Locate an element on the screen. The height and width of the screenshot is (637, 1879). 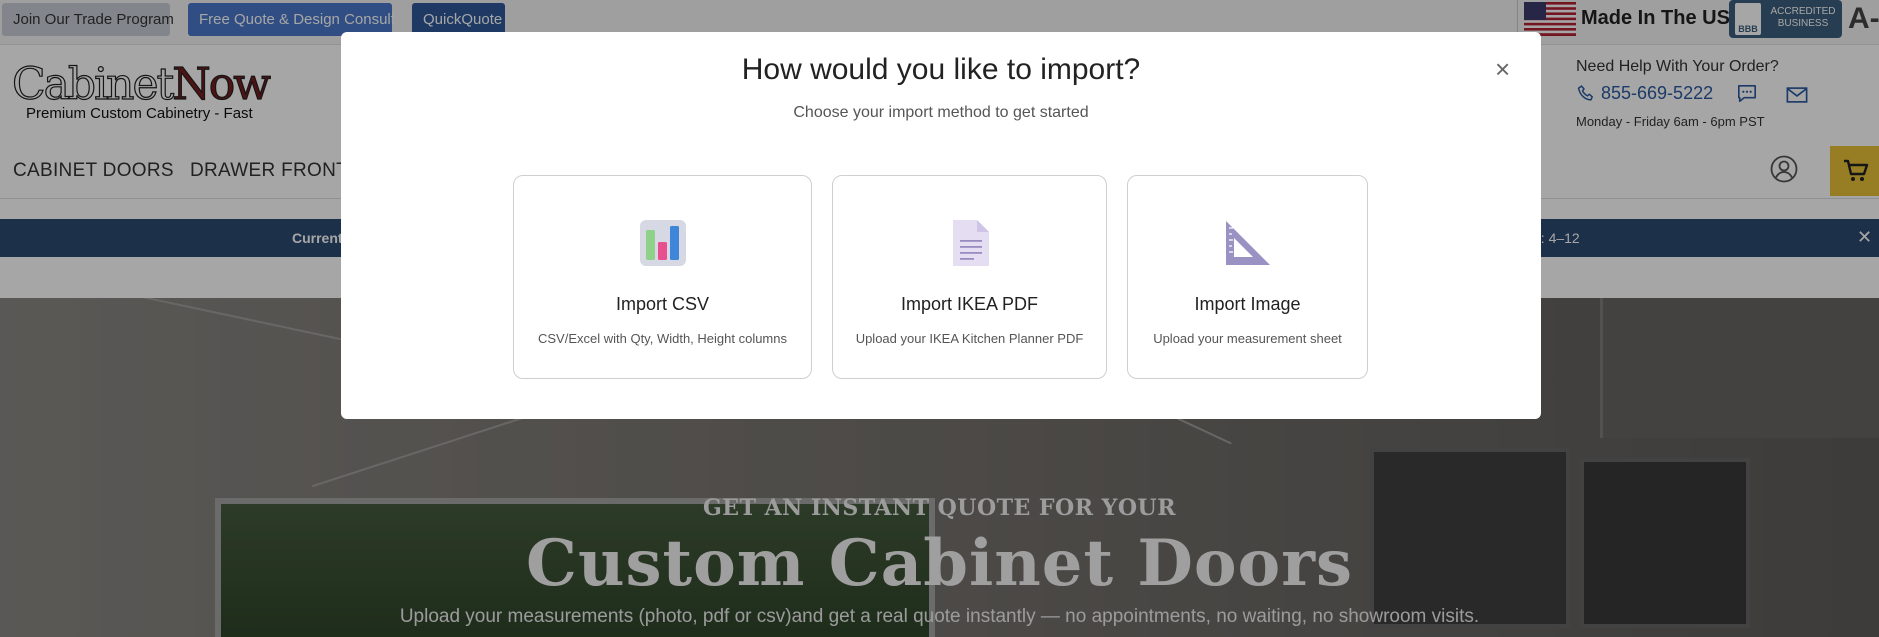
option-title: Import IKEA PDF is located at coordinates (969, 304).